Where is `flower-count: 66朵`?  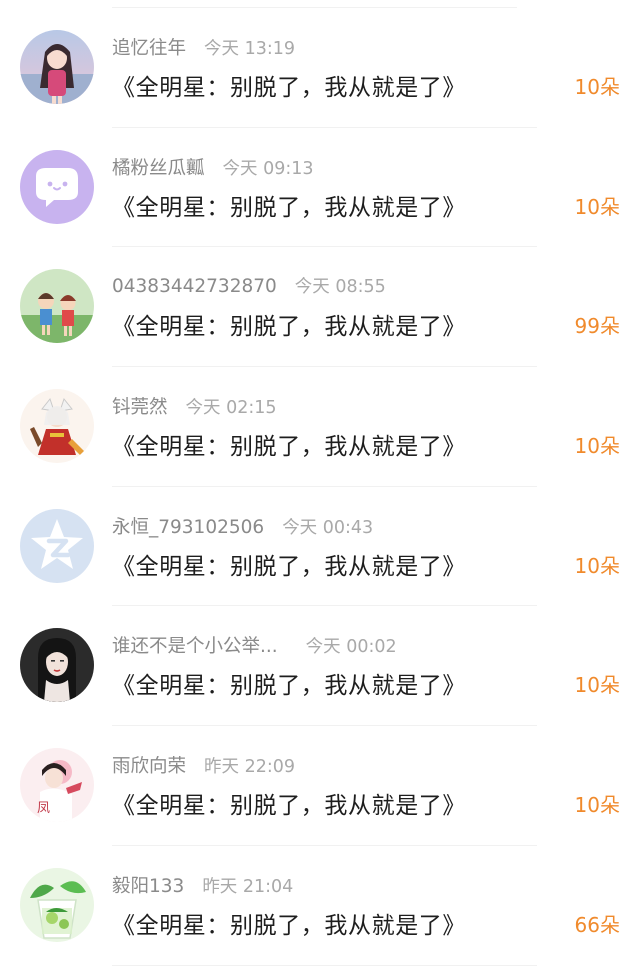
flower-count: 66朵 is located at coordinates (597, 924).